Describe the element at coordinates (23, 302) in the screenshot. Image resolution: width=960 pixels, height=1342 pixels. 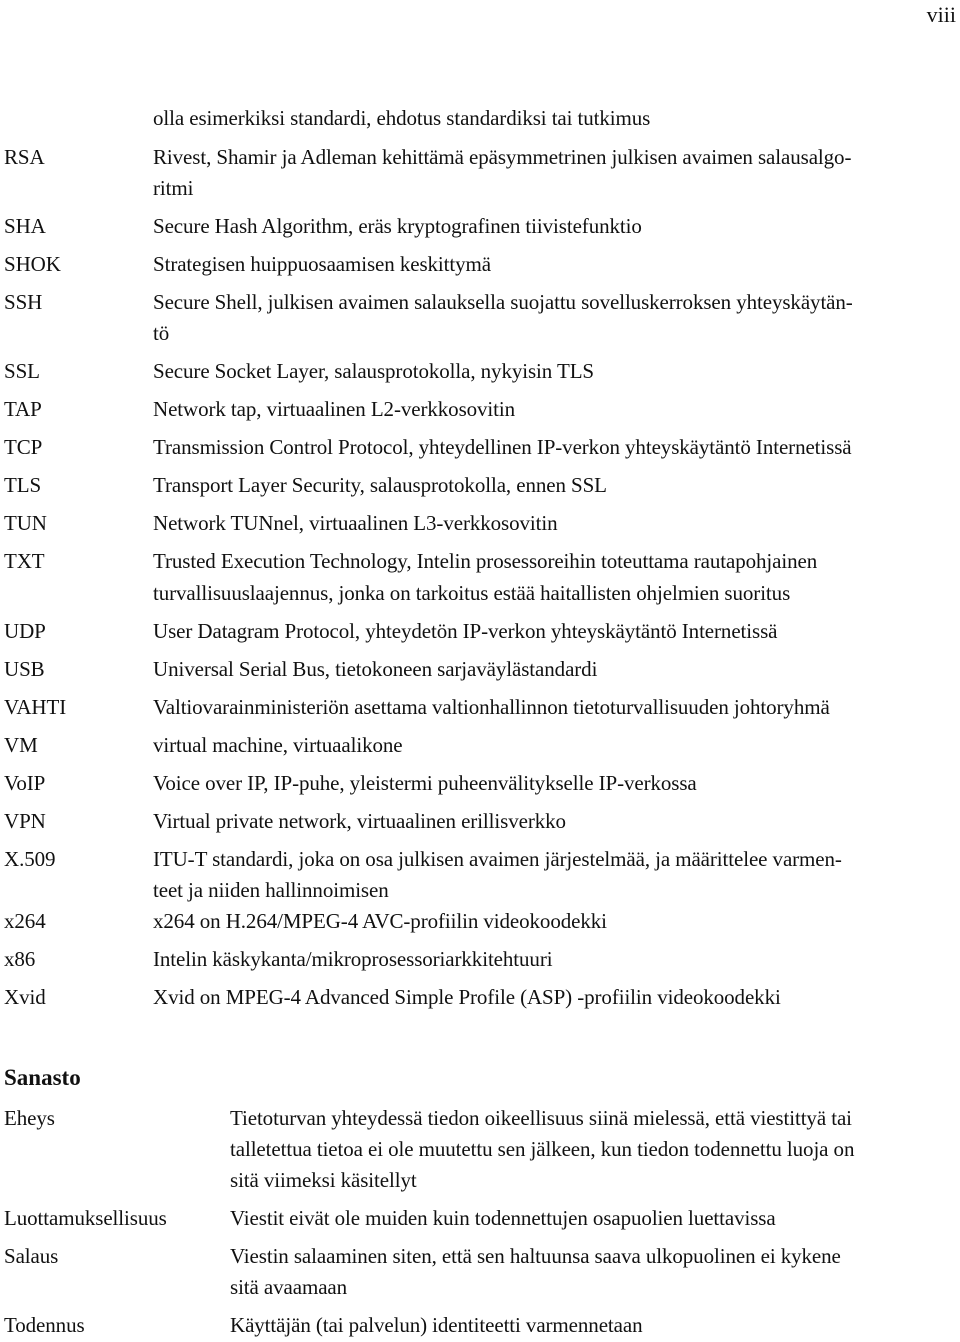
I see `abbreviation-term: SSH` at that location.